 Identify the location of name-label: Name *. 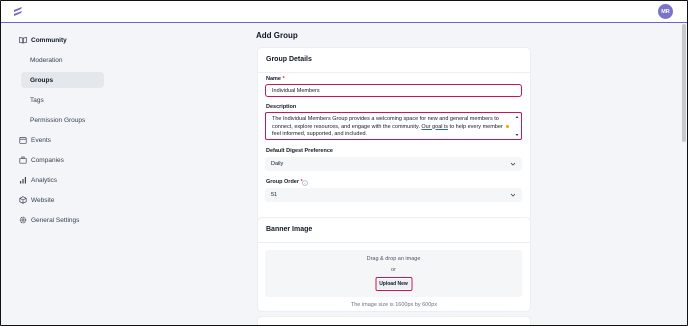
(275, 79).